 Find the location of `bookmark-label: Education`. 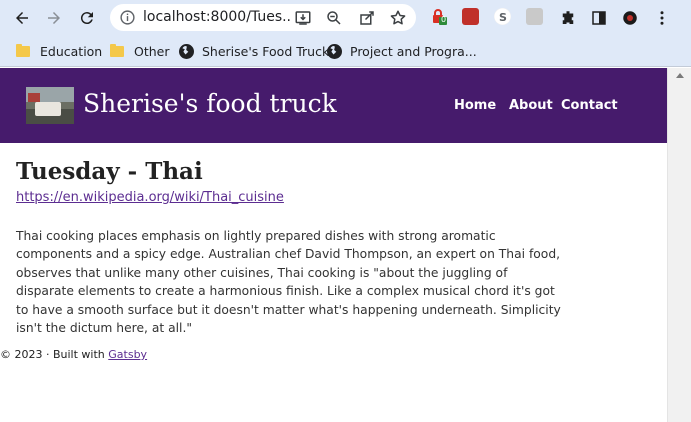

bookmark-label: Education is located at coordinates (71, 51).